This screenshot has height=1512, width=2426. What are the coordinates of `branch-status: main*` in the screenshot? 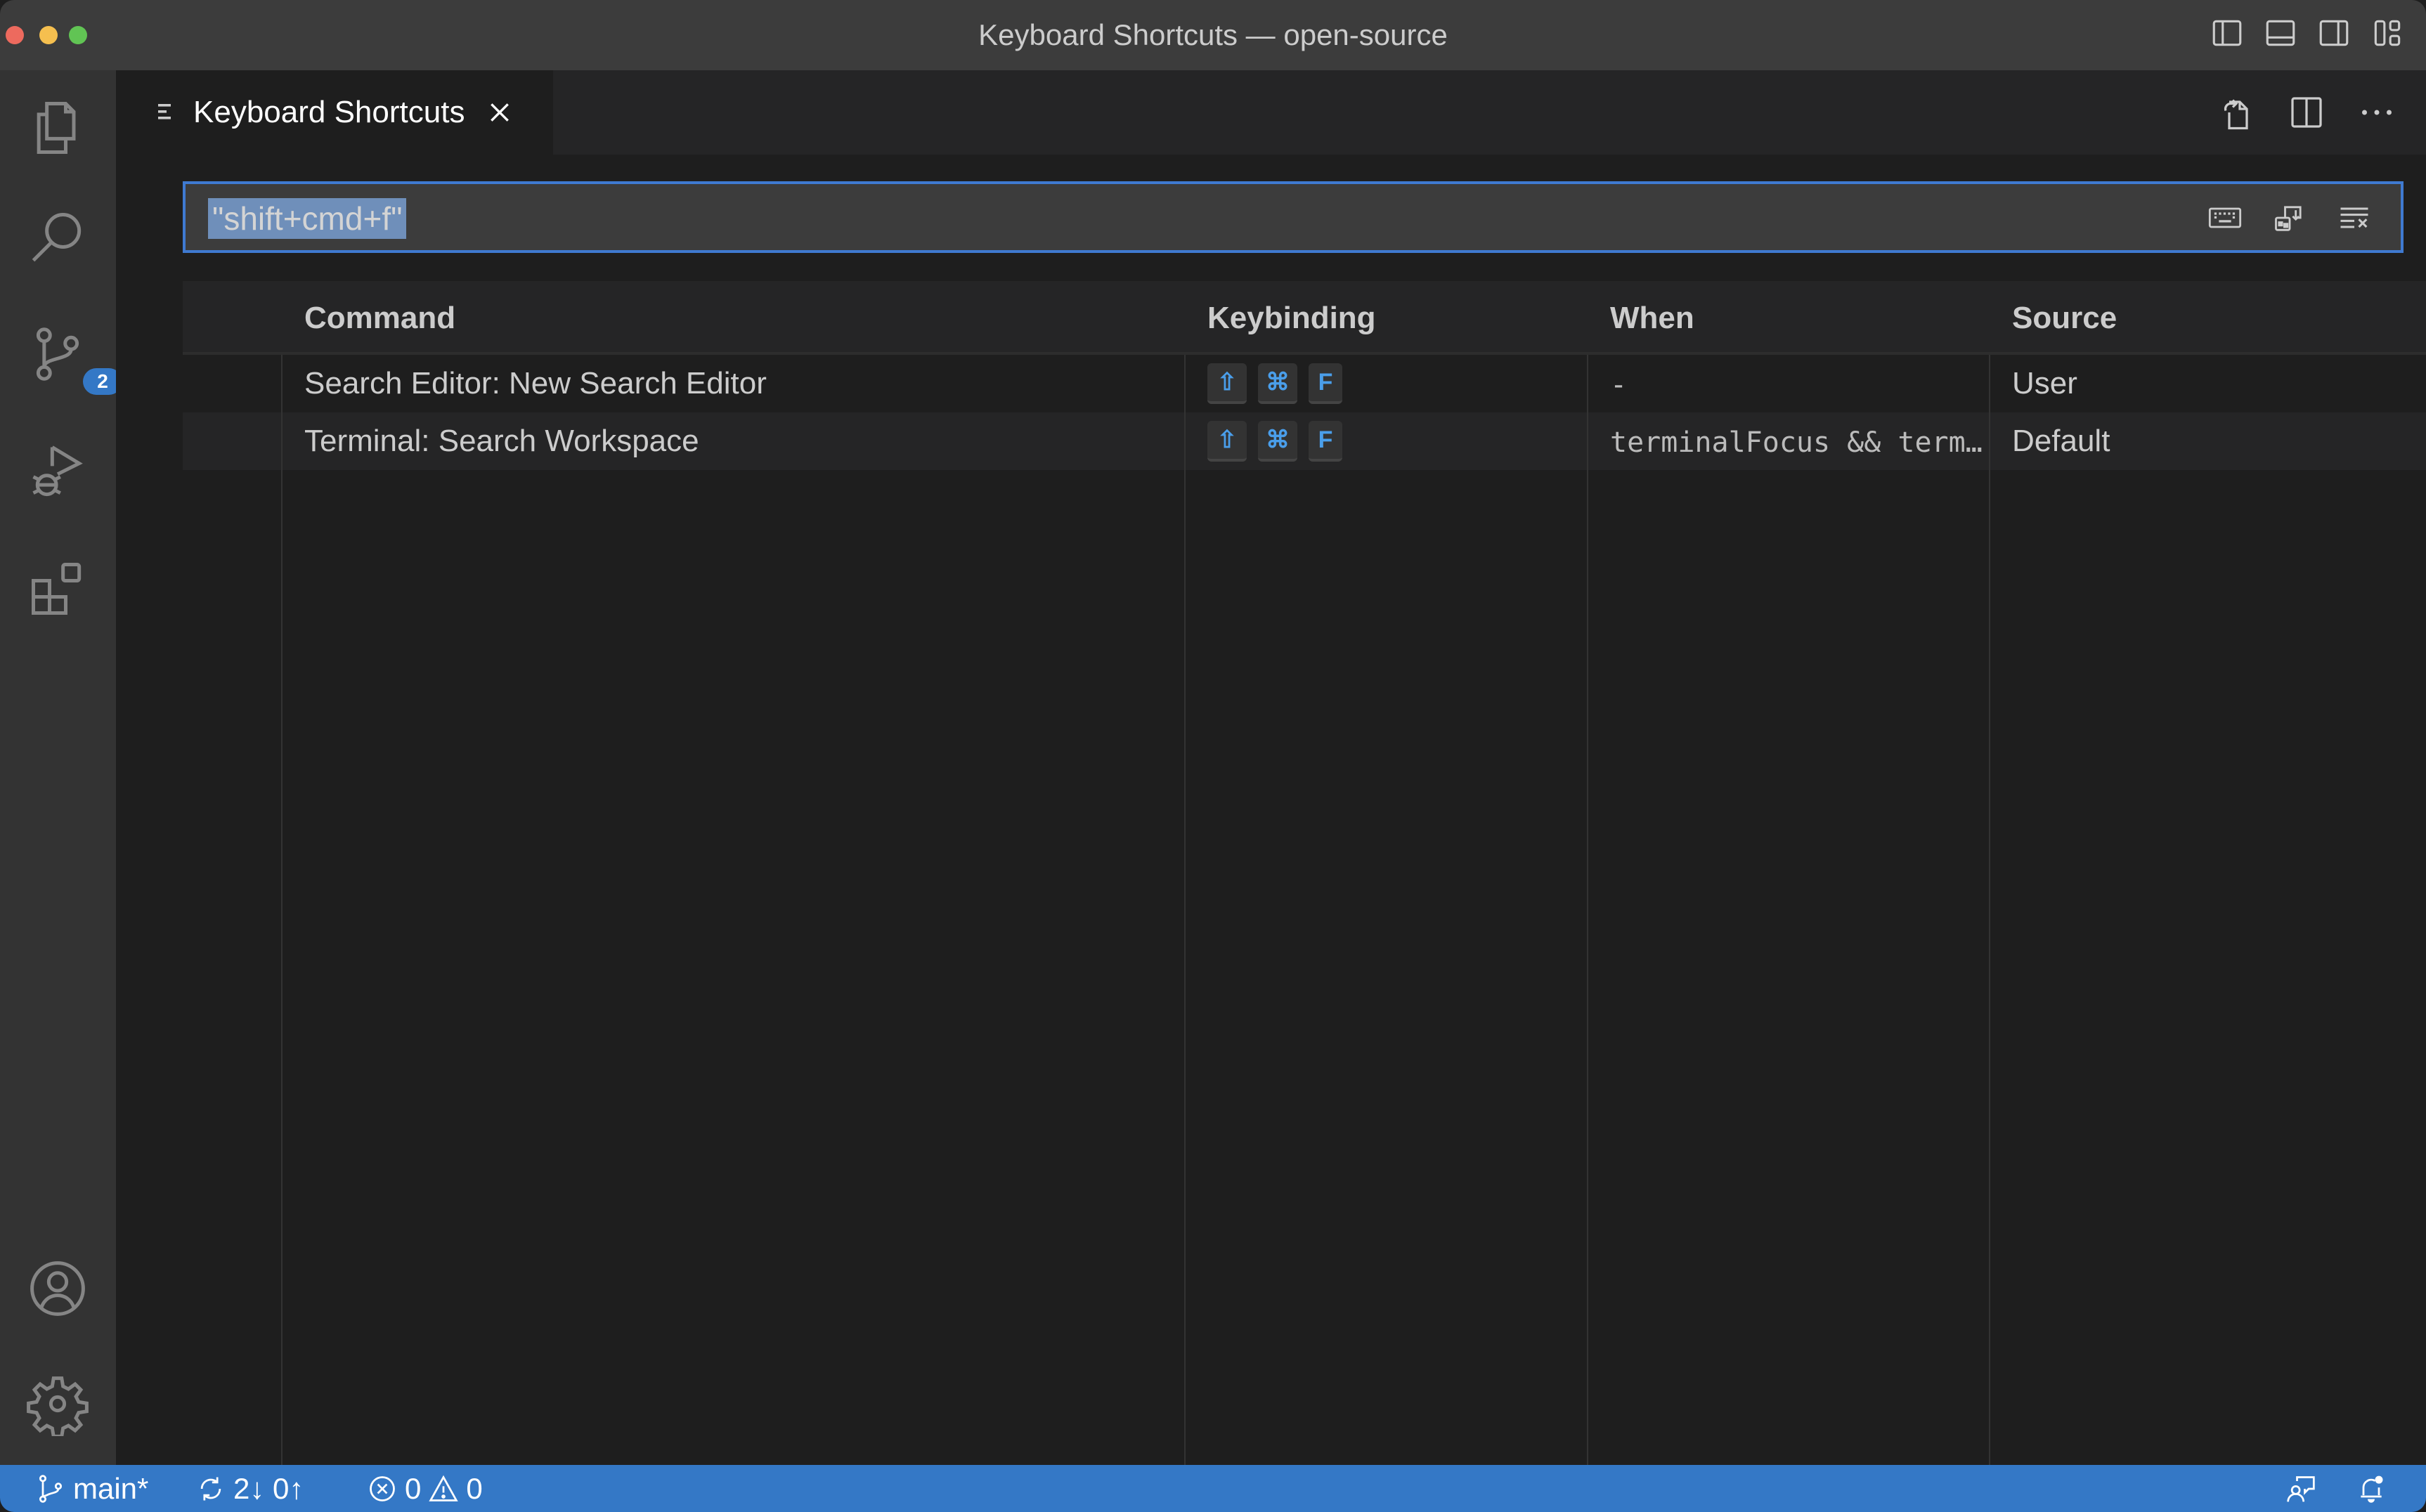 It's located at (91, 1489).